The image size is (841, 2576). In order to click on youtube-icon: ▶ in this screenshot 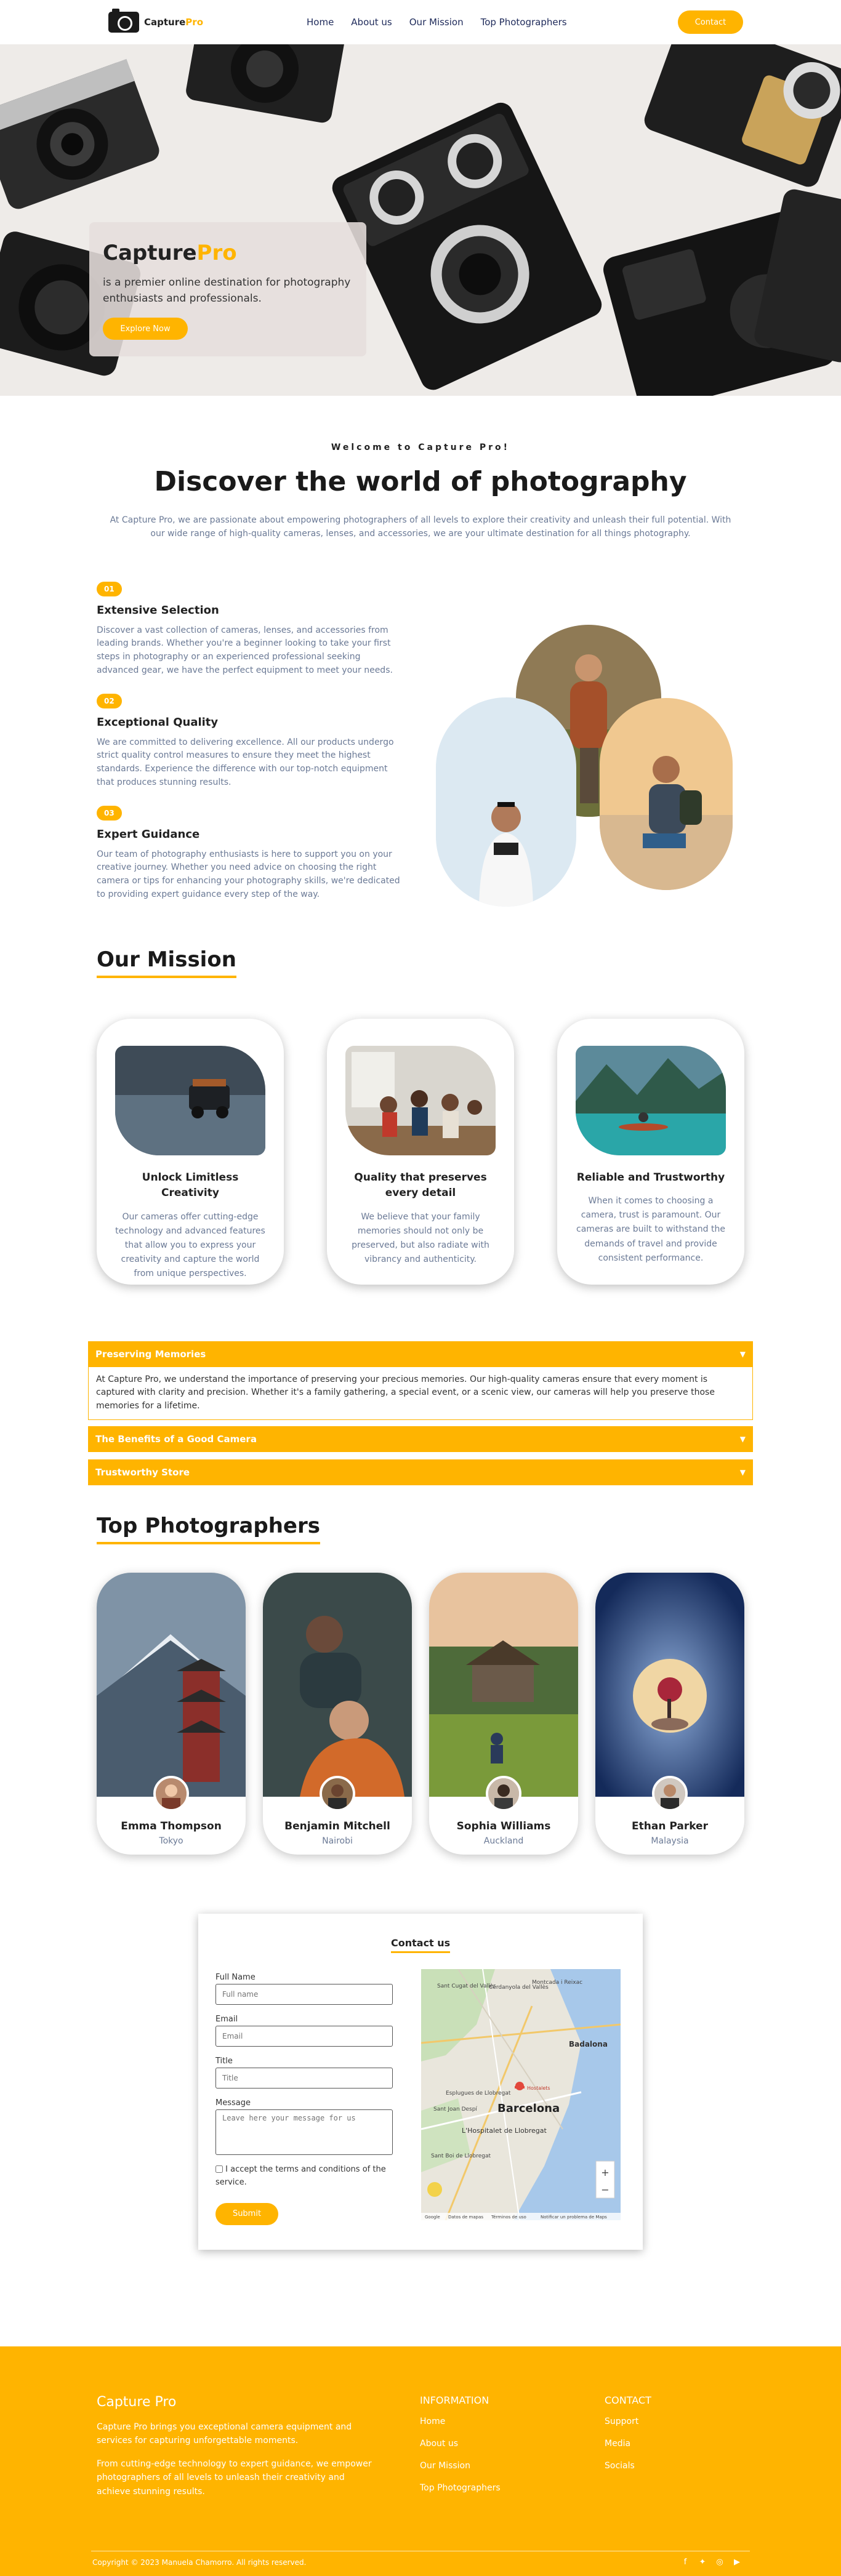, I will do `click(736, 2562)`.